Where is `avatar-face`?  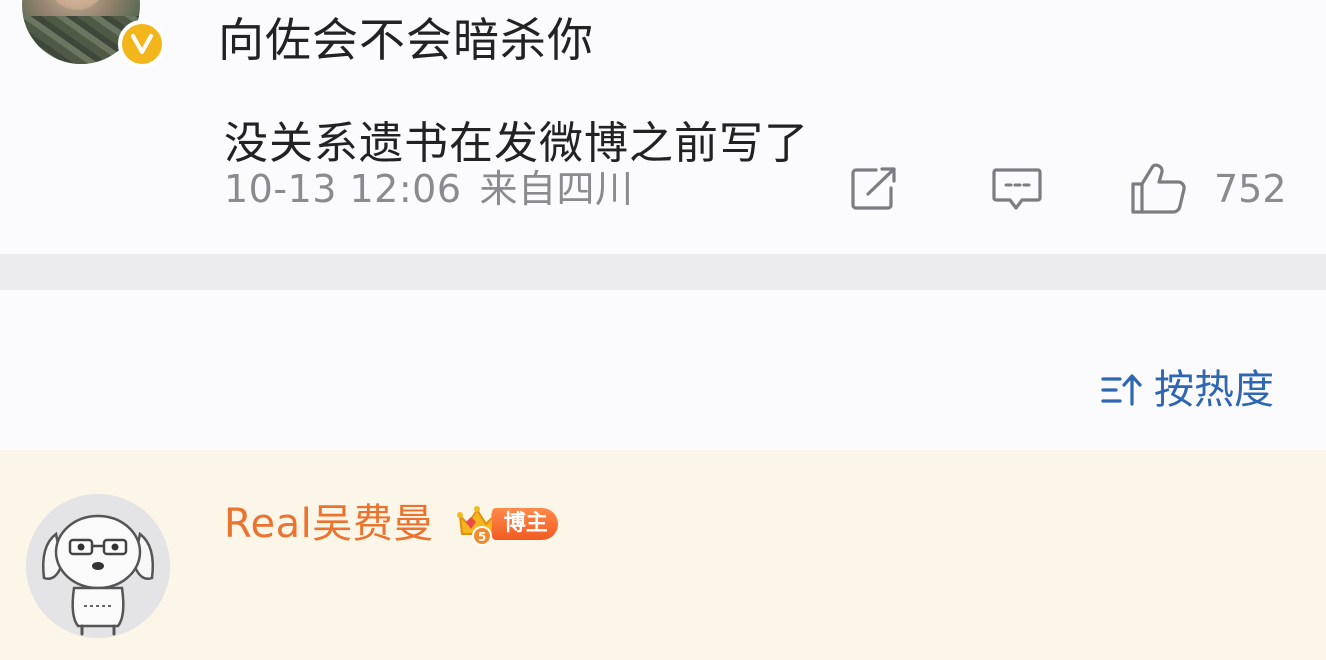 avatar-face is located at coordinates (77, 5).